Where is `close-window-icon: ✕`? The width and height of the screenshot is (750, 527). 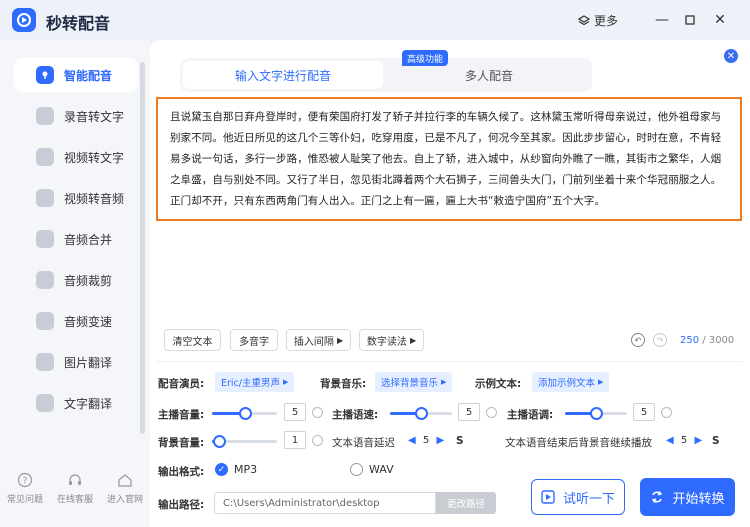 close-window-icon: ✕ is located at coordinates (720, 20).